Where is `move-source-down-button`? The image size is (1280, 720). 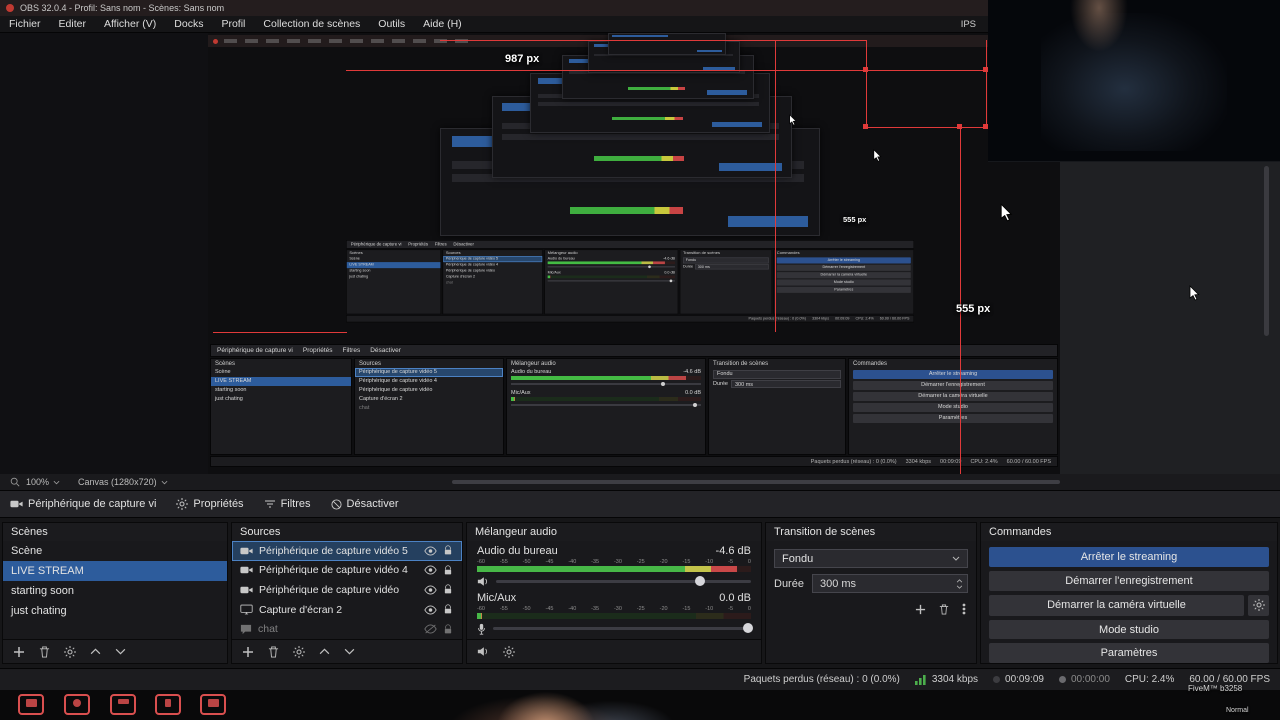
move-source-down-button is located at coordinates (349, 651).